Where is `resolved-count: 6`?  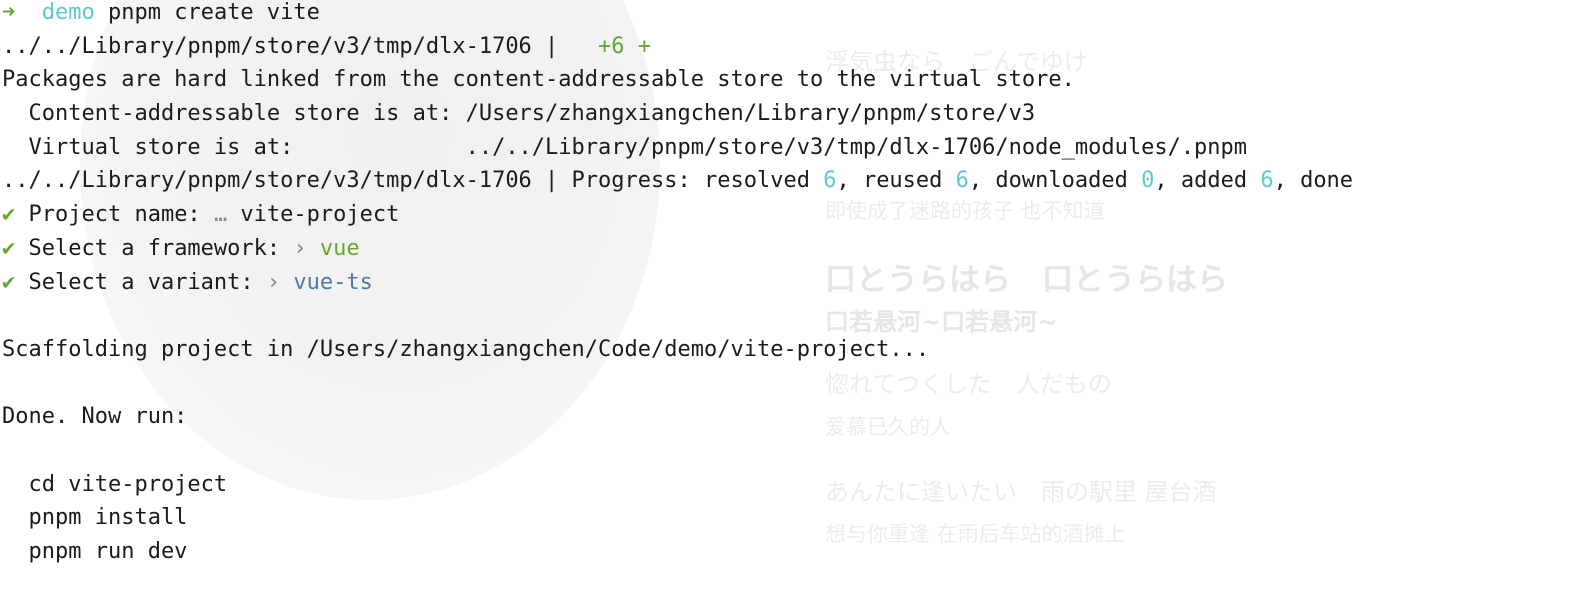 resolved-count: 6 is located at coordinates (830, 181).